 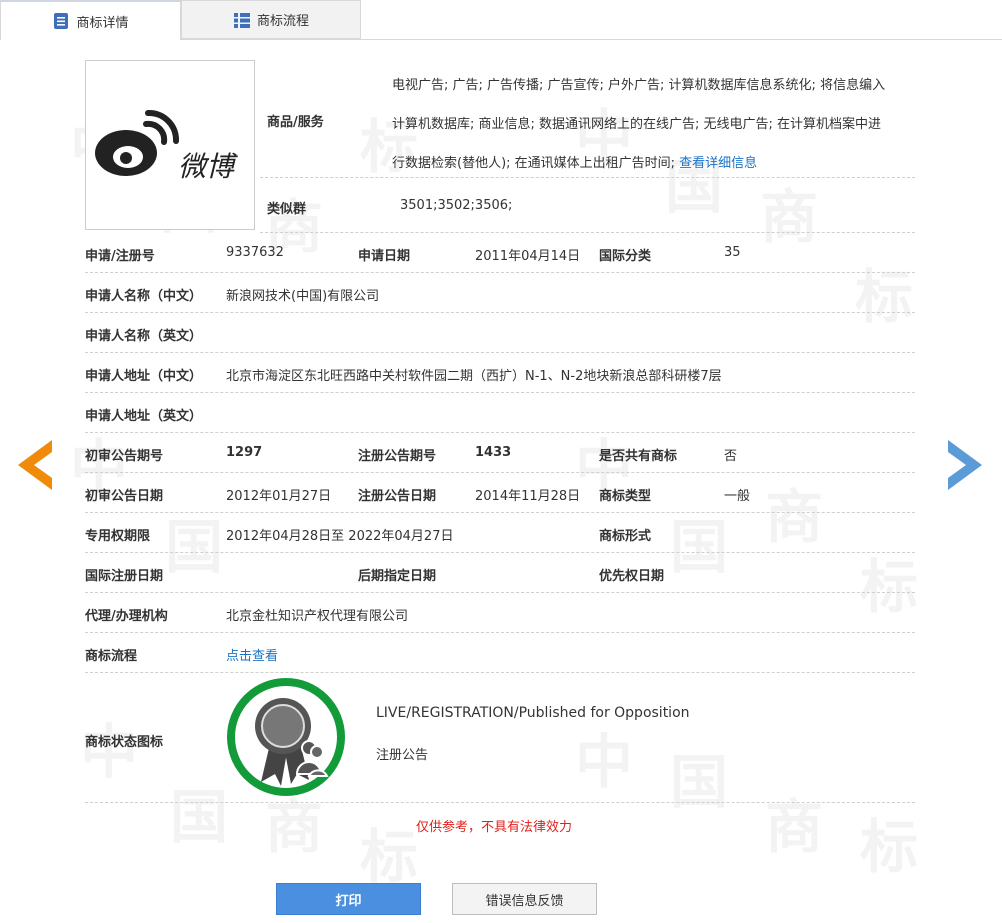 I want to click on exclusive-label: 专用权期限, so click(x=118, y=536).